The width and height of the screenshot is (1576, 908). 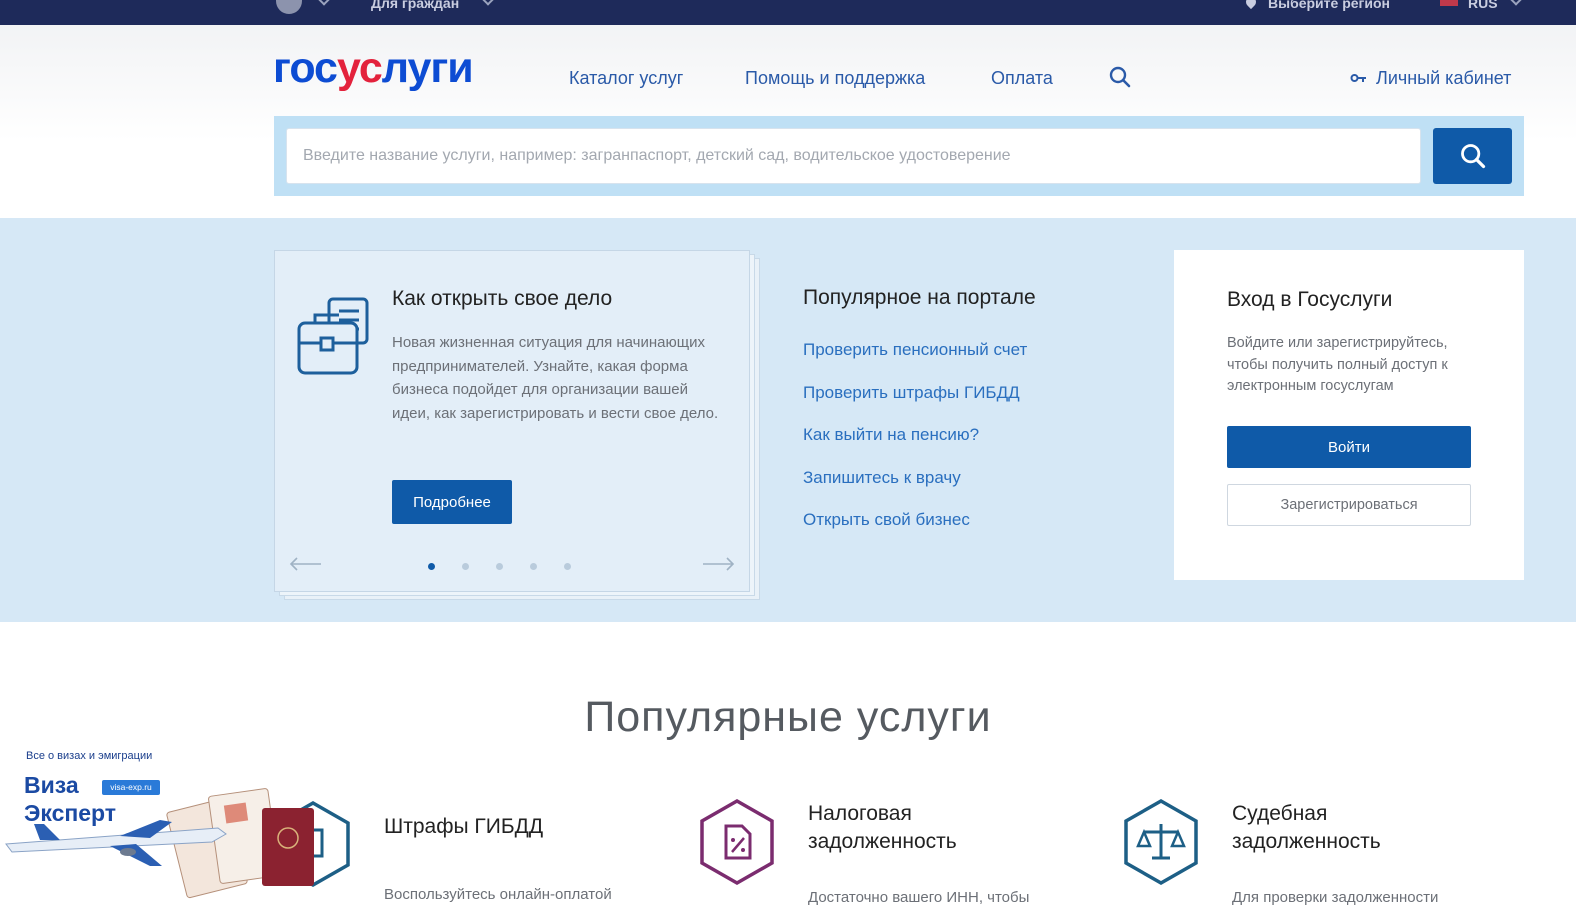 I want to click on services-heading: Популярные услуги, so click(x=788, y=717).